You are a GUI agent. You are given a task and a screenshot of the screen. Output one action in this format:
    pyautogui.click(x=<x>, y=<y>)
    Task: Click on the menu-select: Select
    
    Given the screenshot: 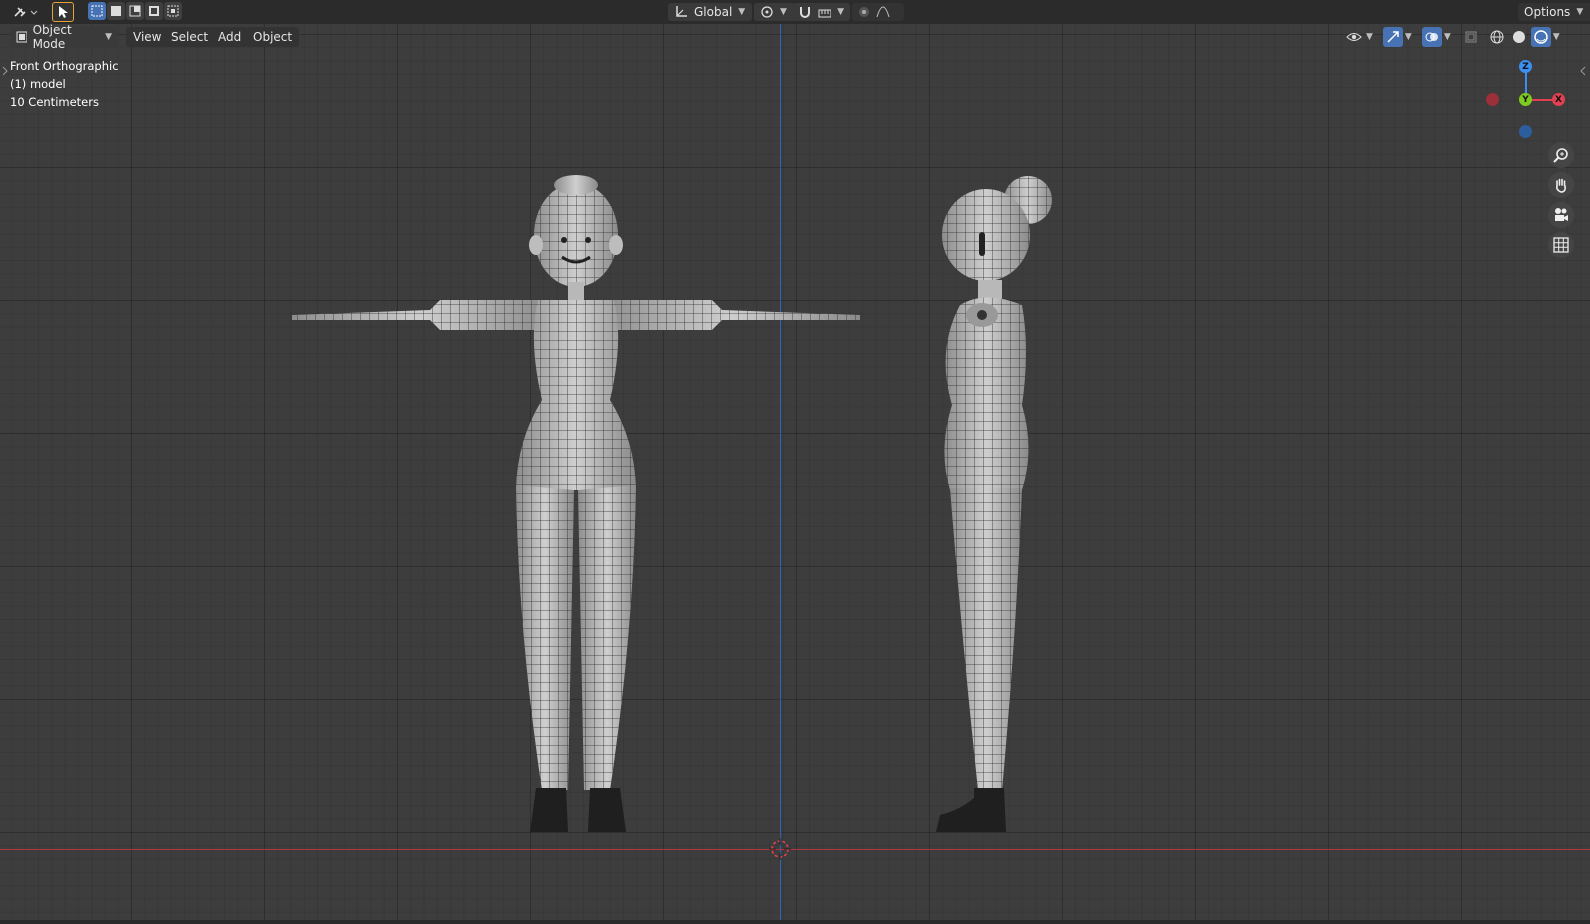 What is the action you would take?
    pyautogui.click(x=190, y=37)
    